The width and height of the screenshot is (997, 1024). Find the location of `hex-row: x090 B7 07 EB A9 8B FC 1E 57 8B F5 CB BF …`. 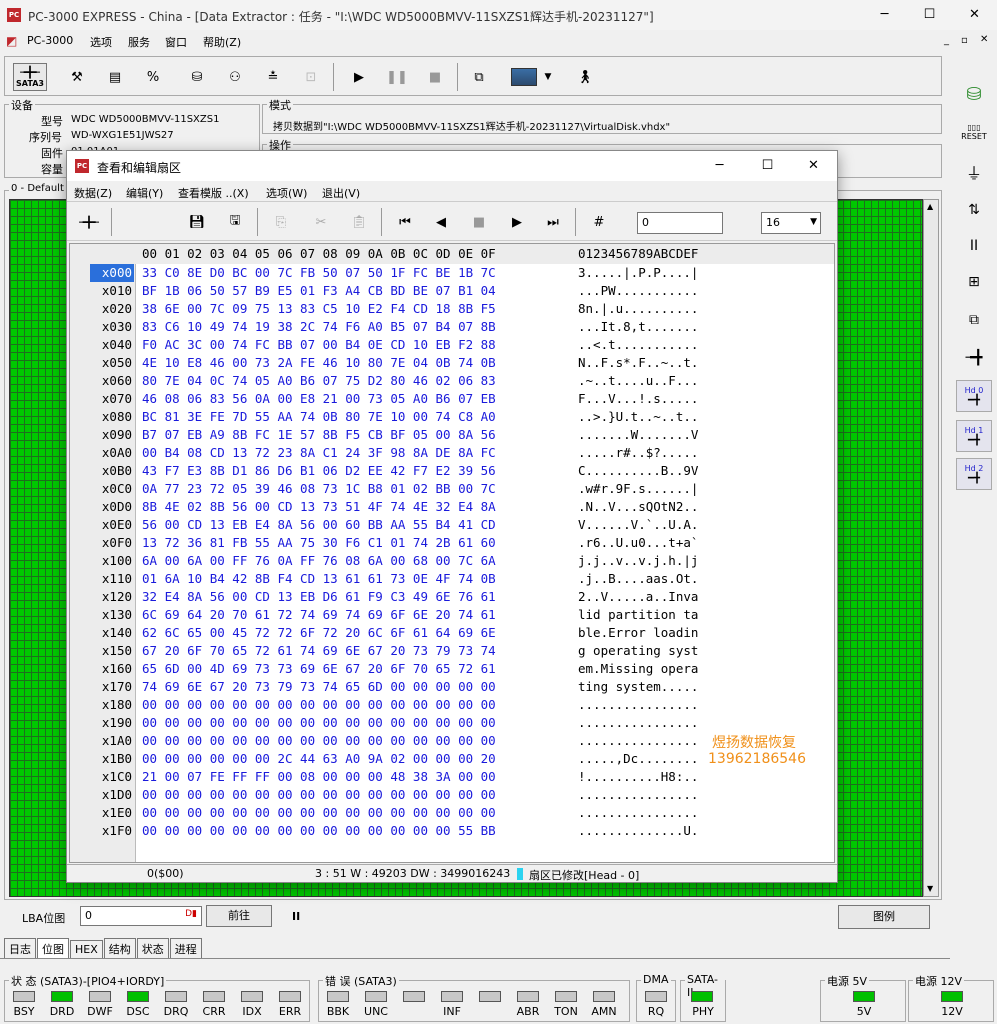

hex-row: x090 B7 07 EB A9 8B FC 1E 57 8B F5 CB BF … is located at coordinates (452, 435).